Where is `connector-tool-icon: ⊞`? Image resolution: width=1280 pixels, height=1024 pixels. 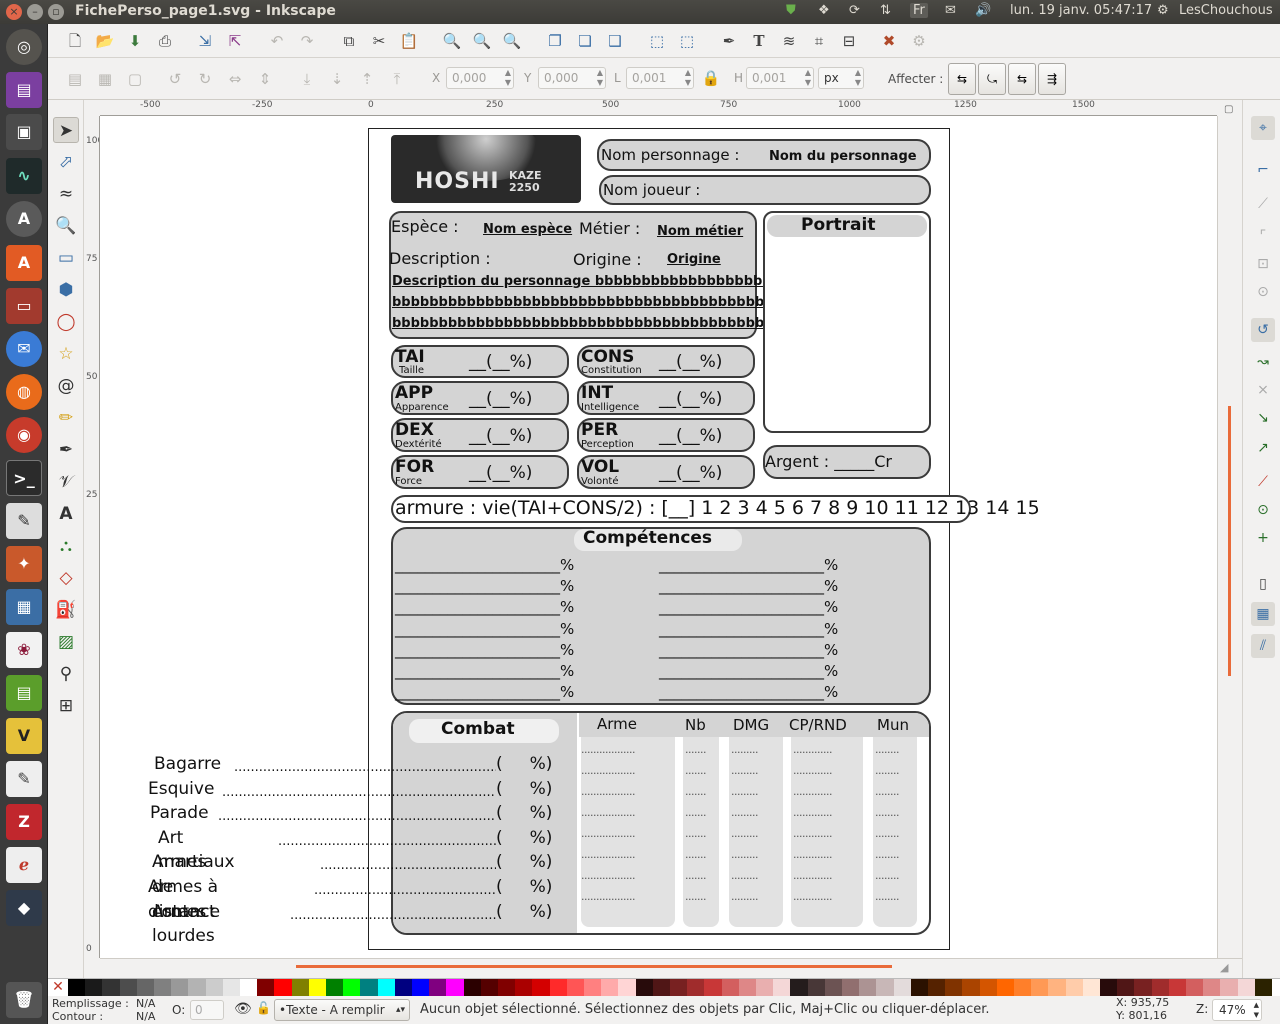
connector-tool-icon: ⊞ is located at coordinates (66, 706).